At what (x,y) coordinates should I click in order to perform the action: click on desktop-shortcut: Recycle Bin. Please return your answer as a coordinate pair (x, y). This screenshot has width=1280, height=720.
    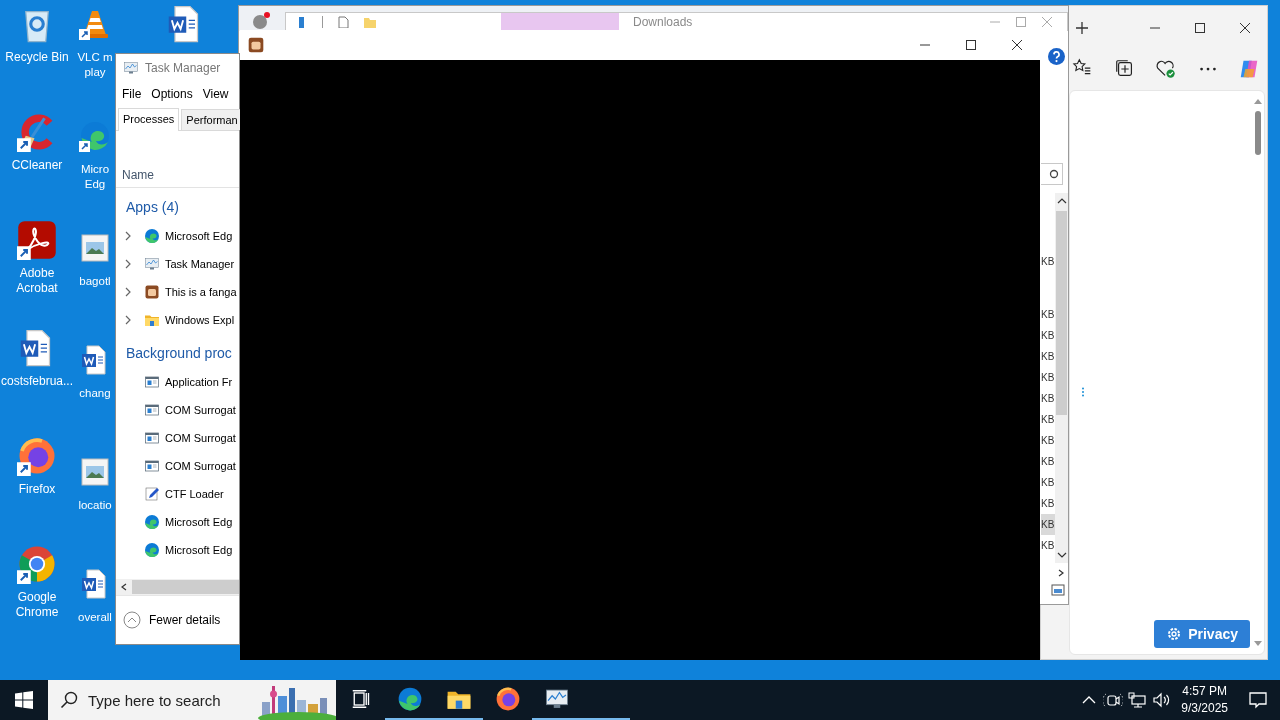
    Looking at the image, I should click on (37, 58).